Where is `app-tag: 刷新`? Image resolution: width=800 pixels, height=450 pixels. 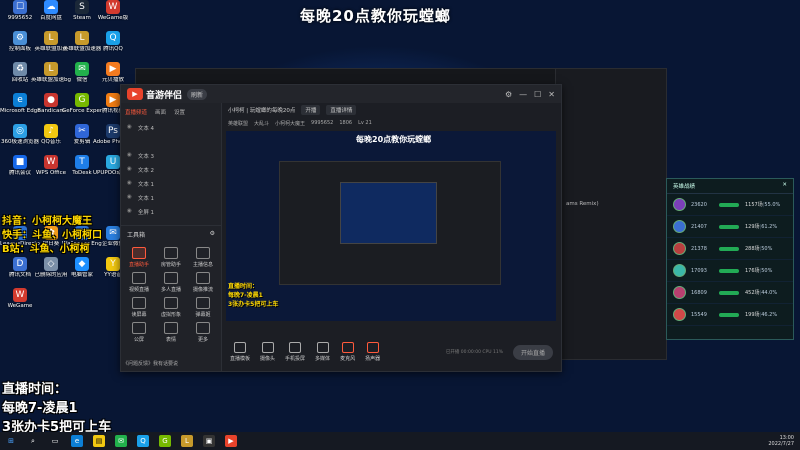 app-tag: 刷新 is located at coordinates (197, 94).